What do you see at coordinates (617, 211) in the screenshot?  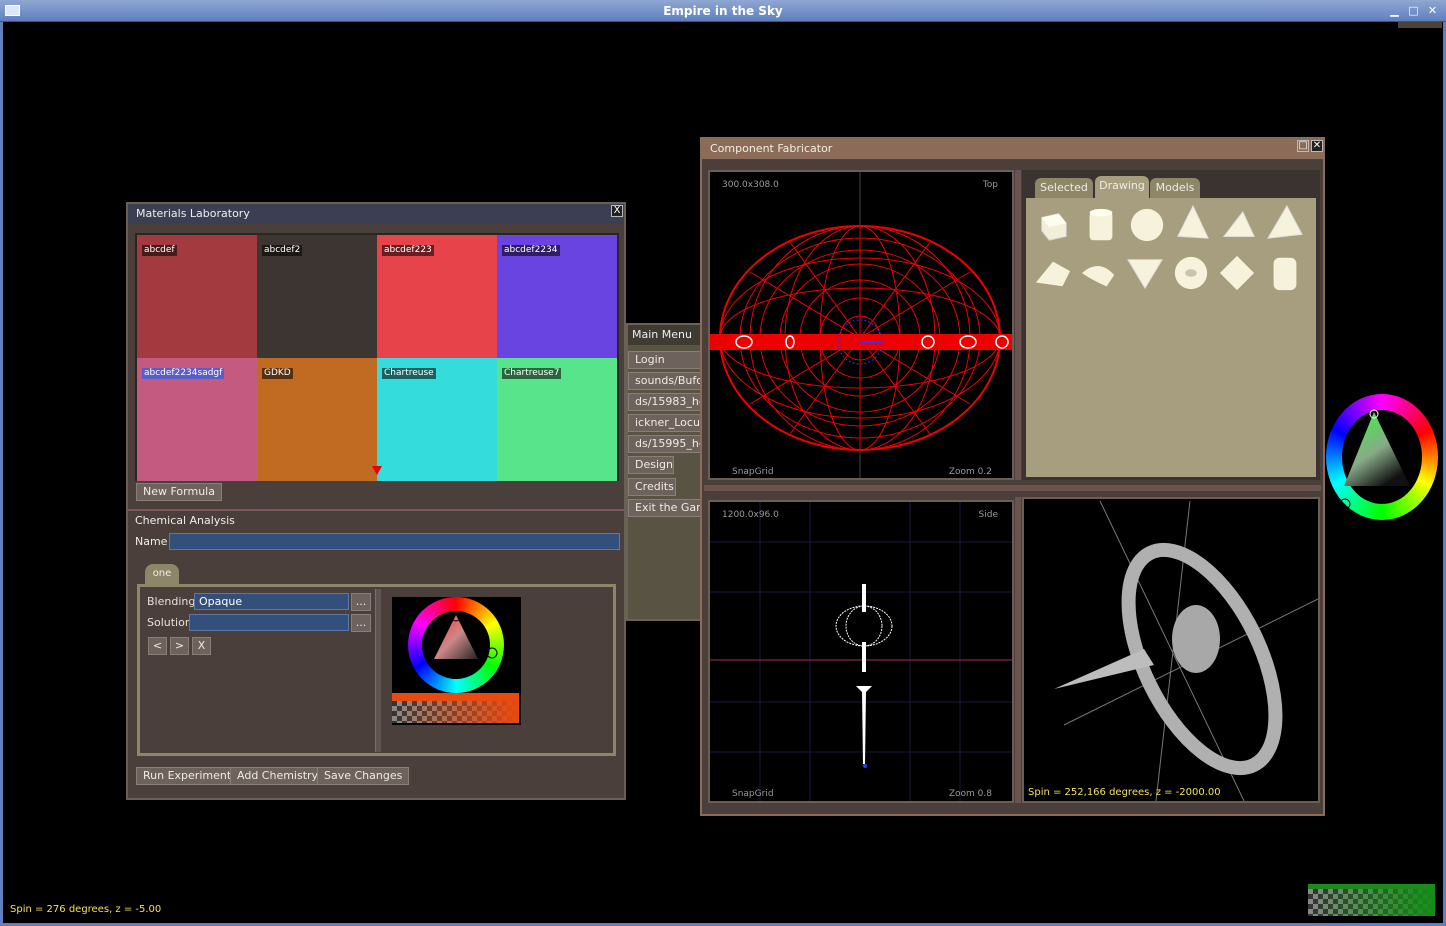 I see `materials-lab-close-icon: X` at bounding box center [617, 211].